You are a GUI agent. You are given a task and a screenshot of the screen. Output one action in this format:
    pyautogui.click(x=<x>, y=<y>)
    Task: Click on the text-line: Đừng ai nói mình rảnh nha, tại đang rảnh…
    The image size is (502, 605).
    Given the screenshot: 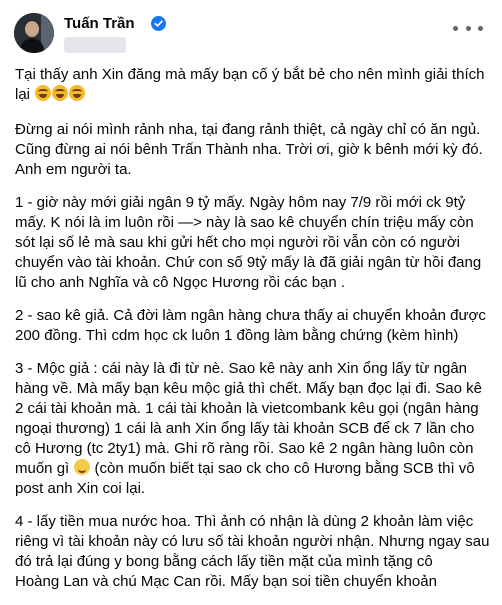 What is the action you would take?
    pyautogui.click(x=248, y=129)
    